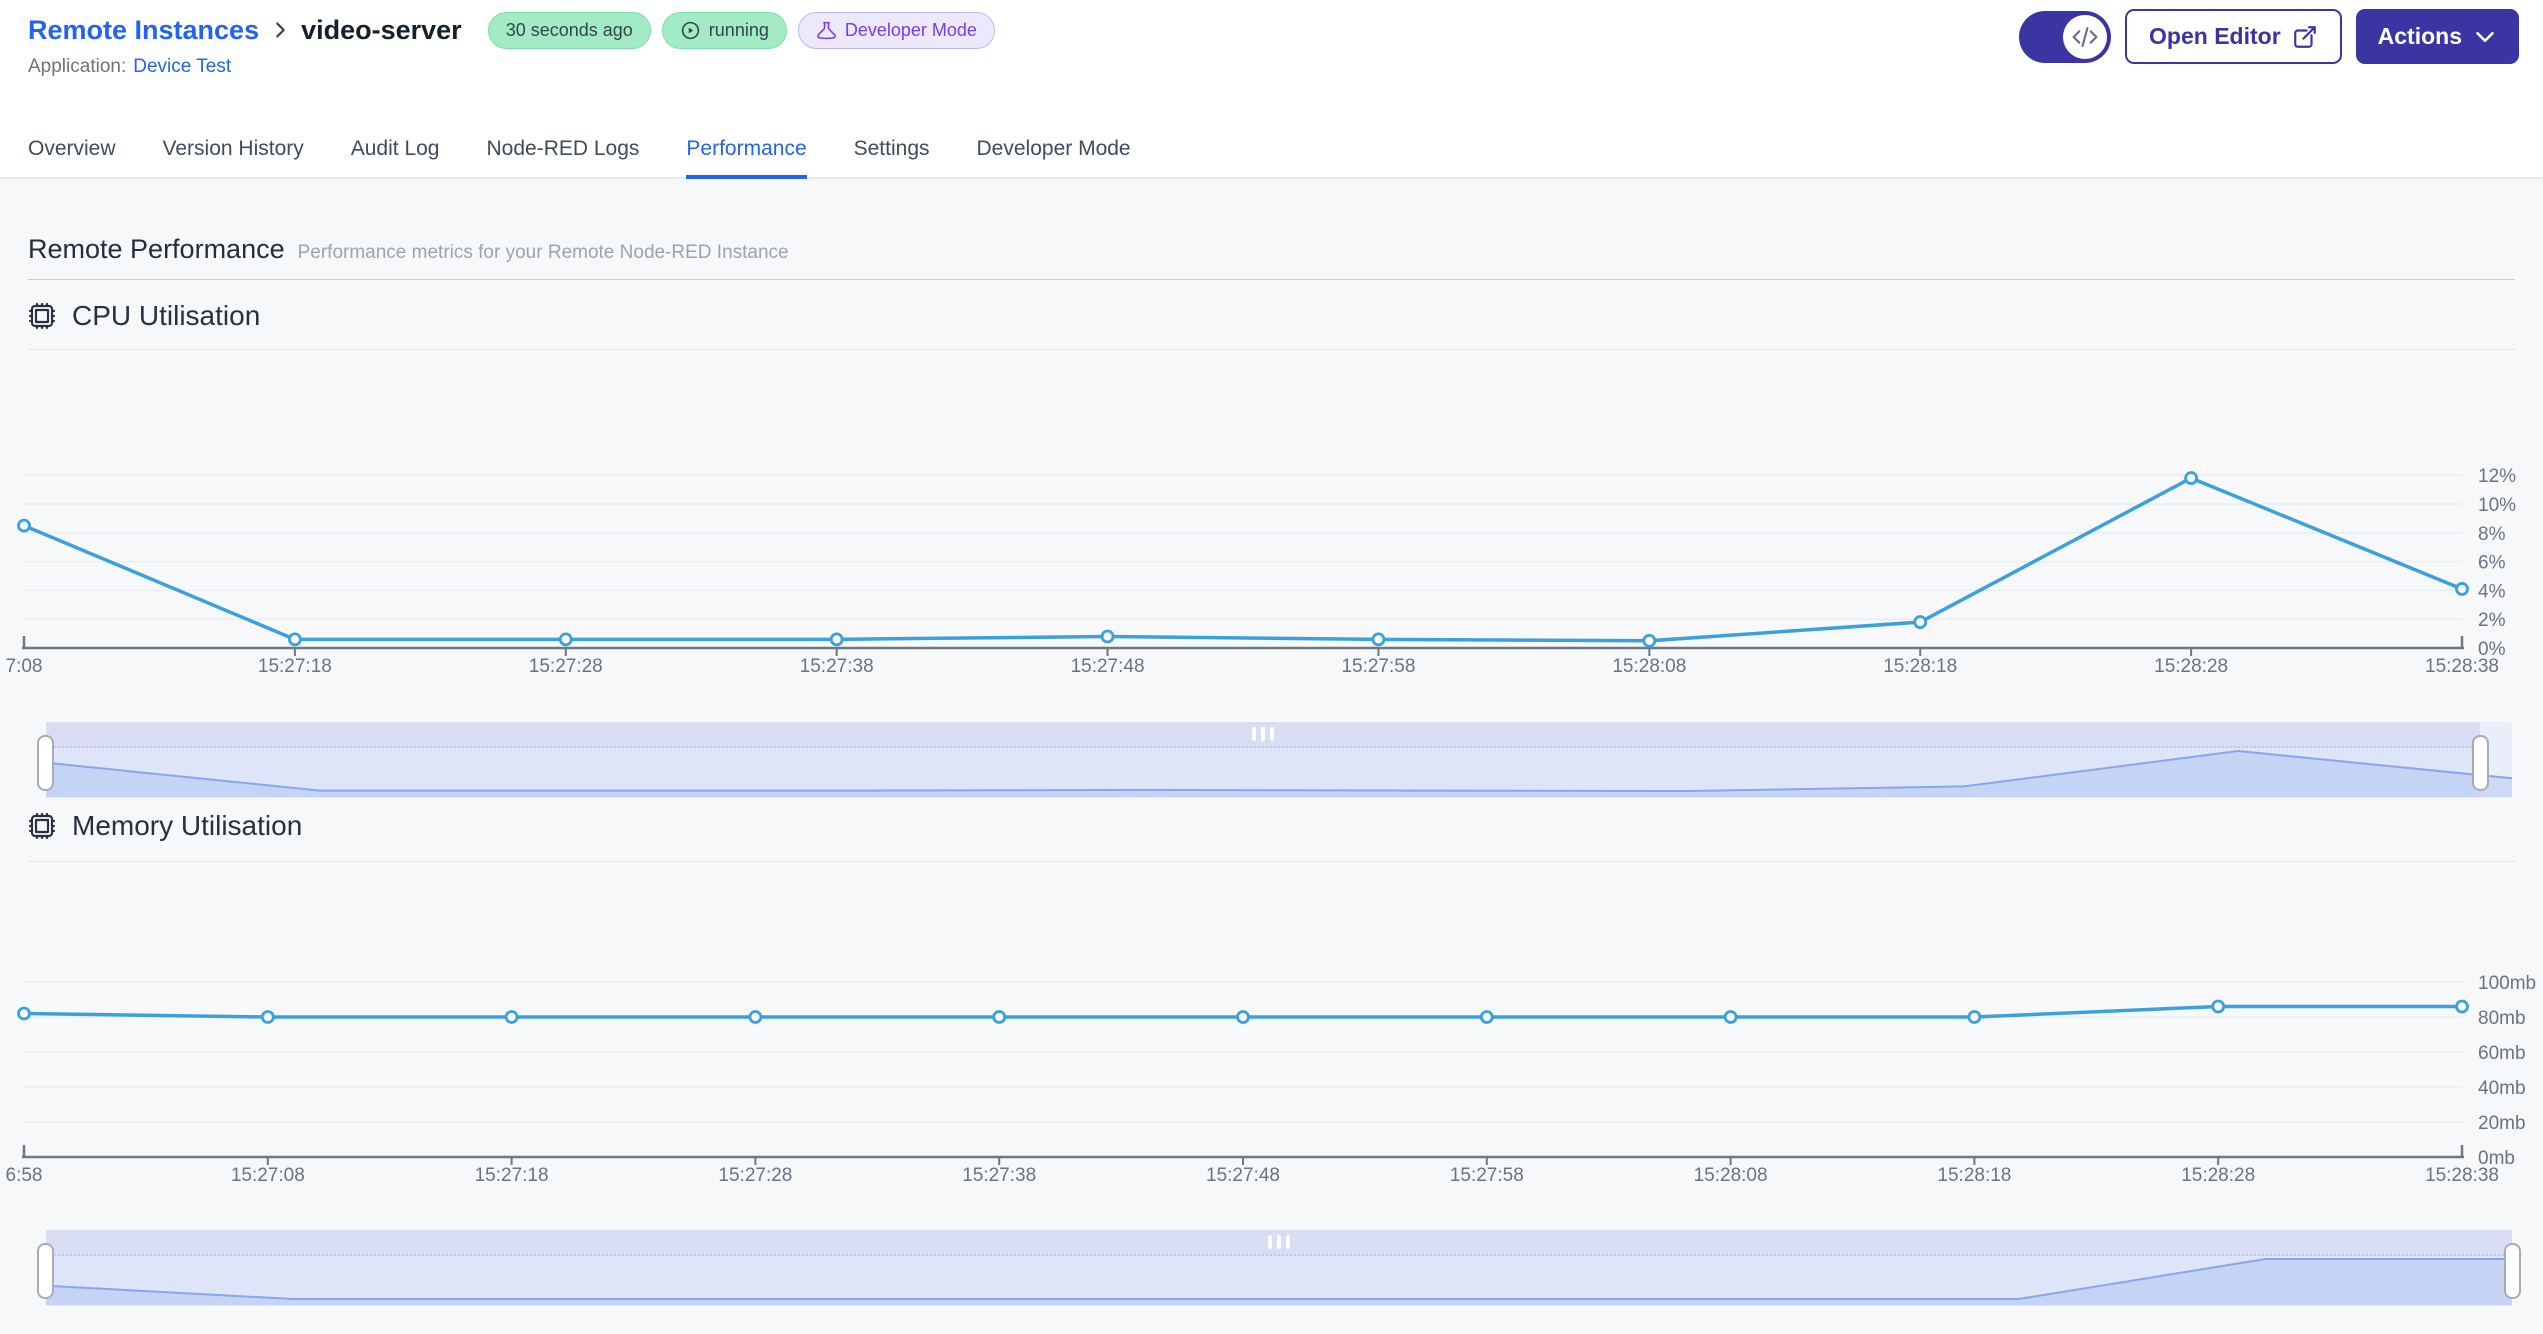  What do you see at coordinates (45, 1271) in the screenshot?
I see `memory-brush-left-handle` at bounding box center [45, 1271].